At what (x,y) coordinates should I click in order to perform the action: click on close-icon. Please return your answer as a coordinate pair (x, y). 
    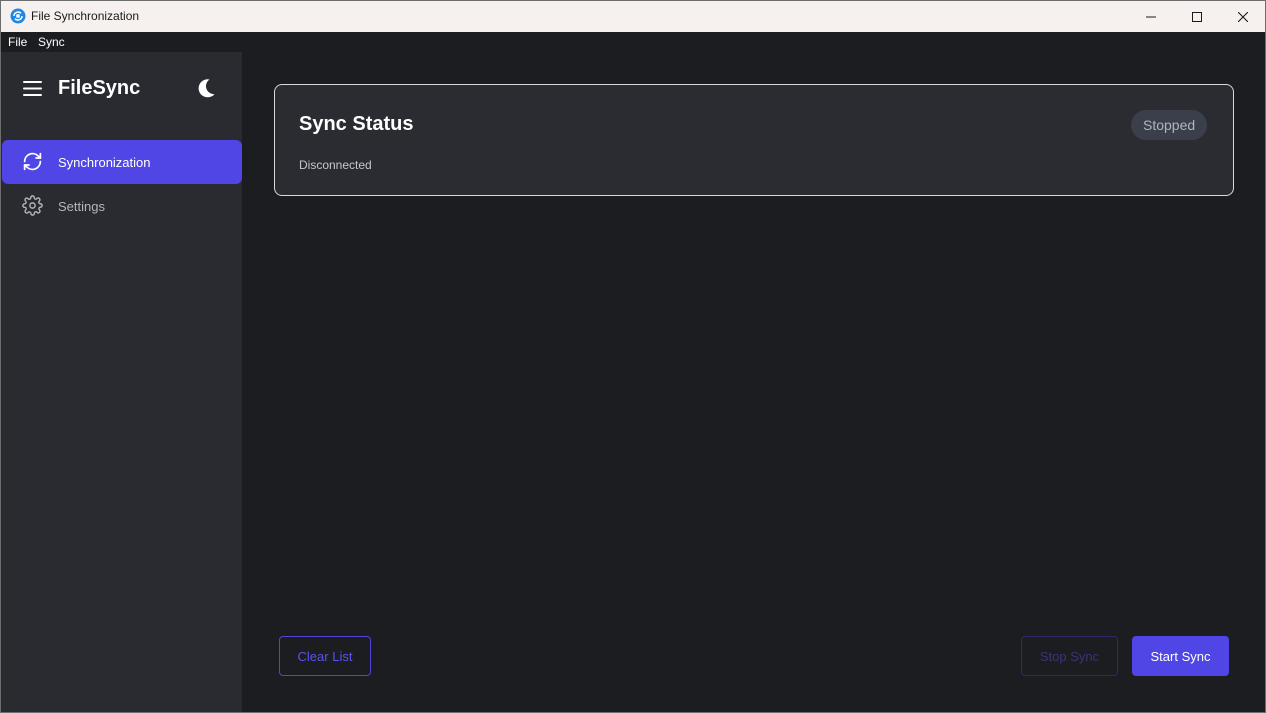
    Looking at the image, I should click on (1243, 16).